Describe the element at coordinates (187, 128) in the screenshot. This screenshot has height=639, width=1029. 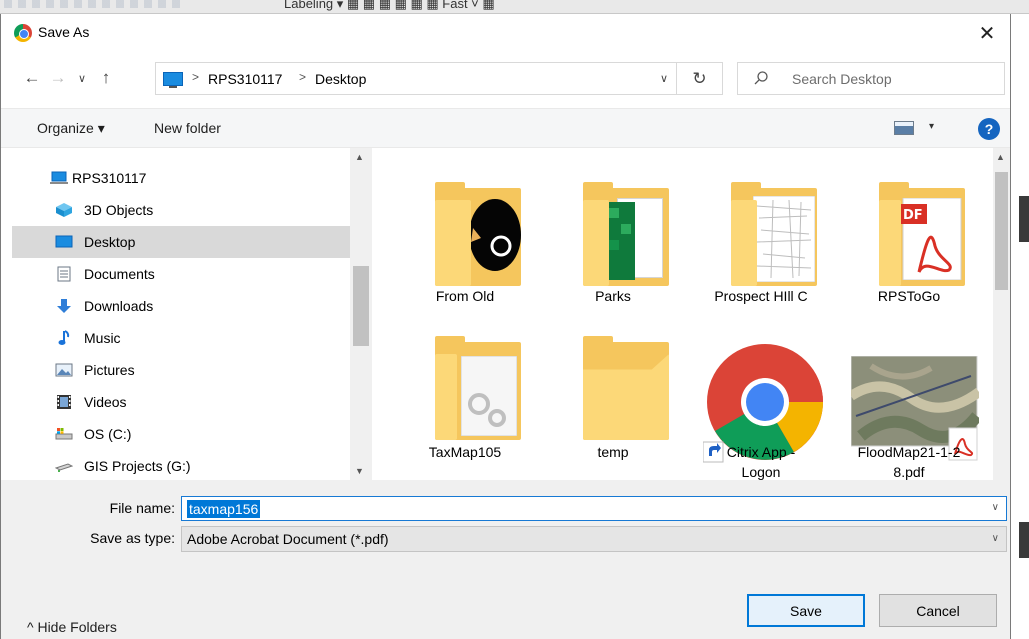
I see `new-folder-button: New folder` at that location.